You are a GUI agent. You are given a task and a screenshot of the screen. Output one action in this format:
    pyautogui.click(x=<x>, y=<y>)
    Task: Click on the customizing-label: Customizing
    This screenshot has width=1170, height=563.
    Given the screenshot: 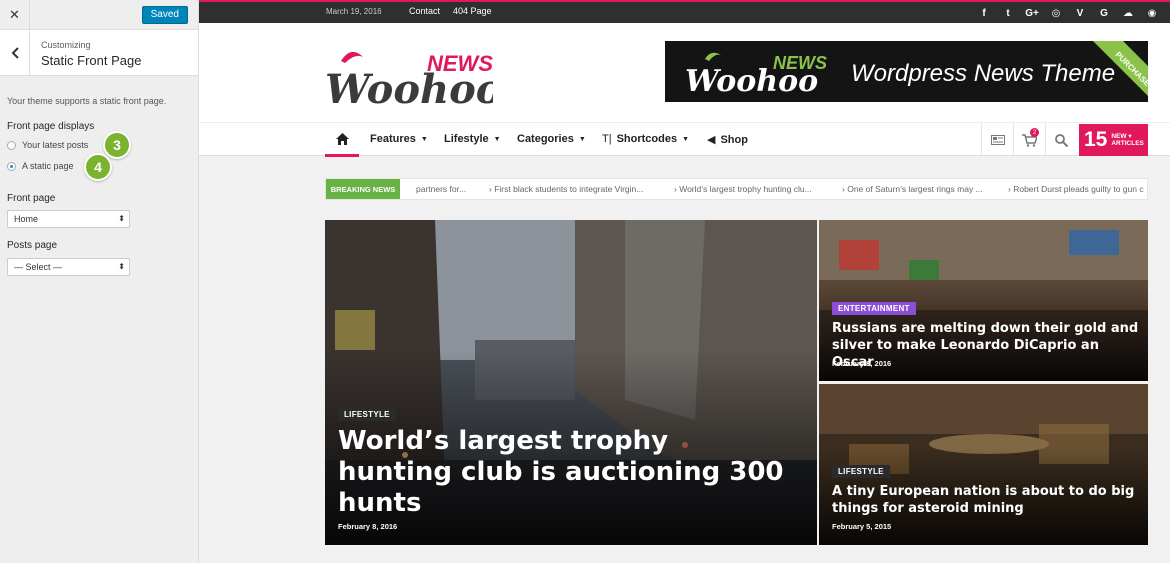 What is the action you would take?
    pyautogui.click(x=66, y=45)
    